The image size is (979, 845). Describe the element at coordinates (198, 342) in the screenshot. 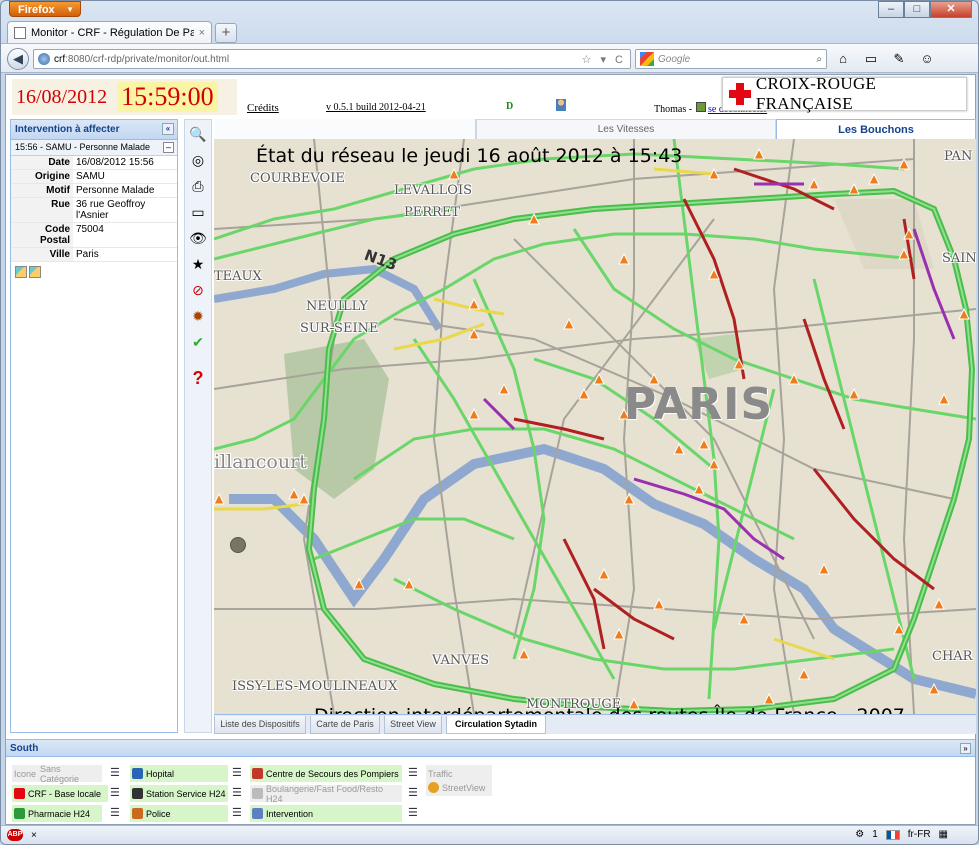

I see `check-icon: ✔` at that location.